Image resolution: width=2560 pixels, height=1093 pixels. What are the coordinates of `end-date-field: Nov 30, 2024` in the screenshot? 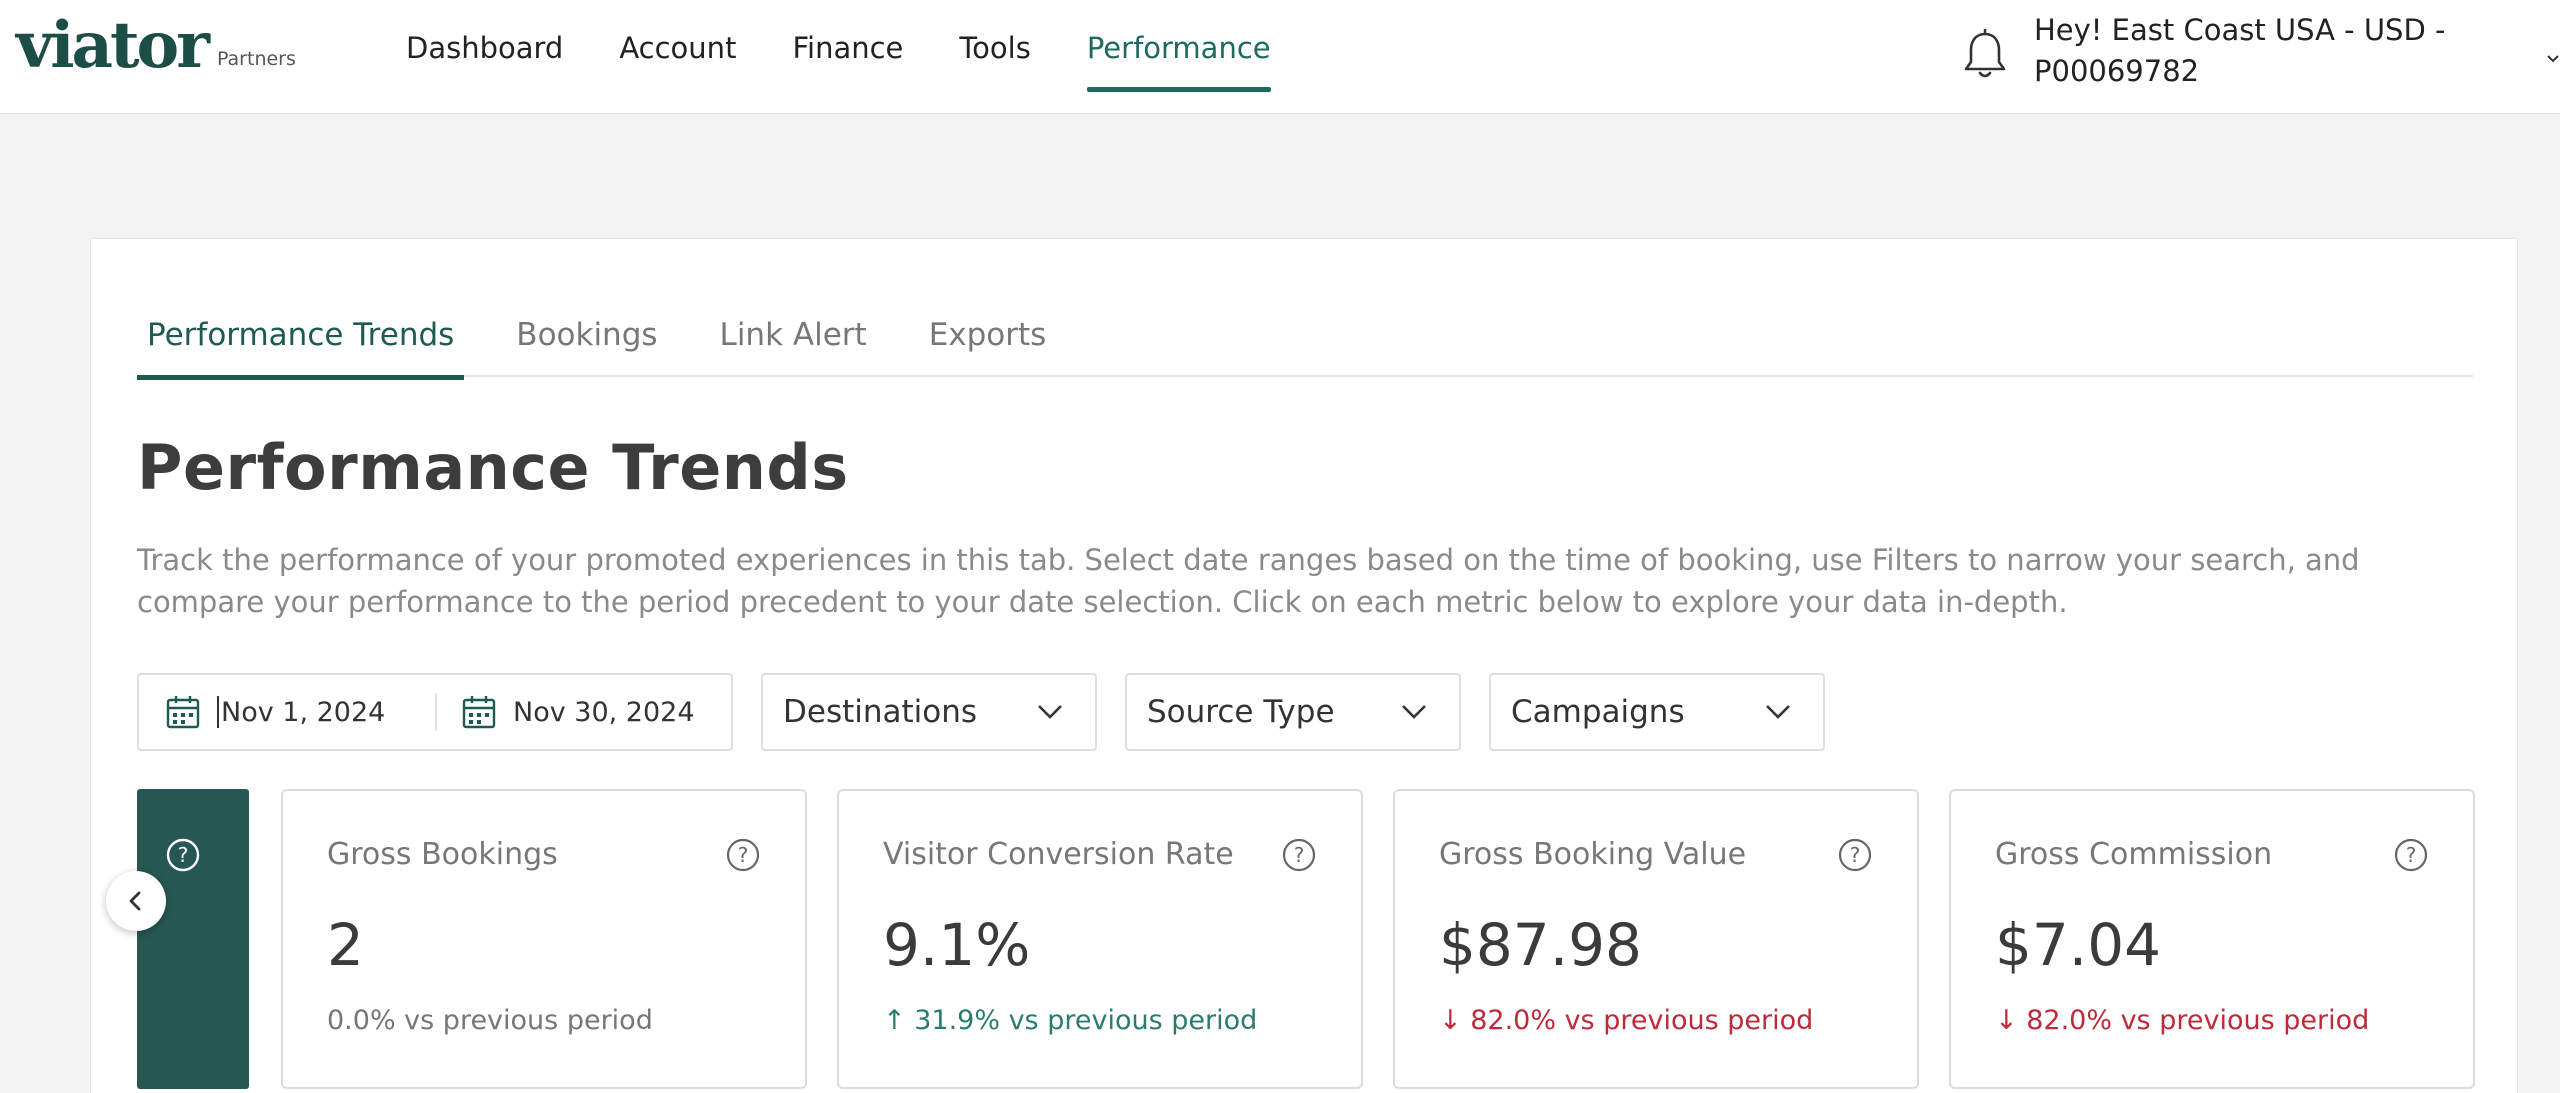 It's located at (578, 712).